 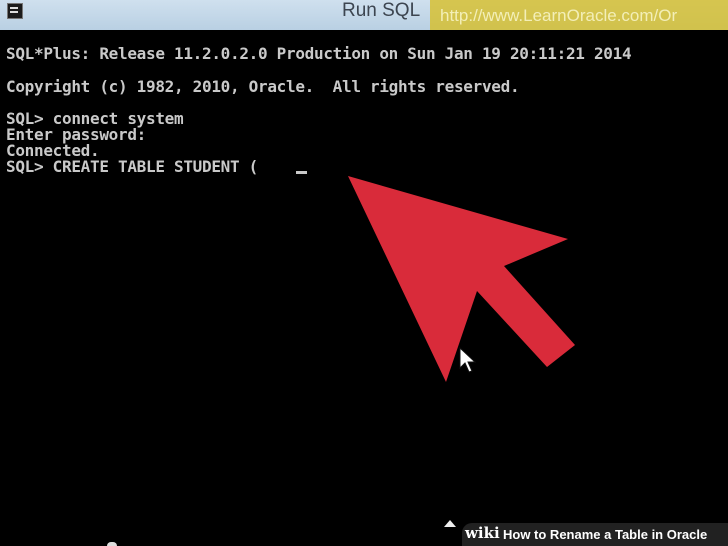 What do you see at coordinates (450, 523) in the screenshot?
I see `scroll-up-caret-icon` at bounding box center [450, 523].